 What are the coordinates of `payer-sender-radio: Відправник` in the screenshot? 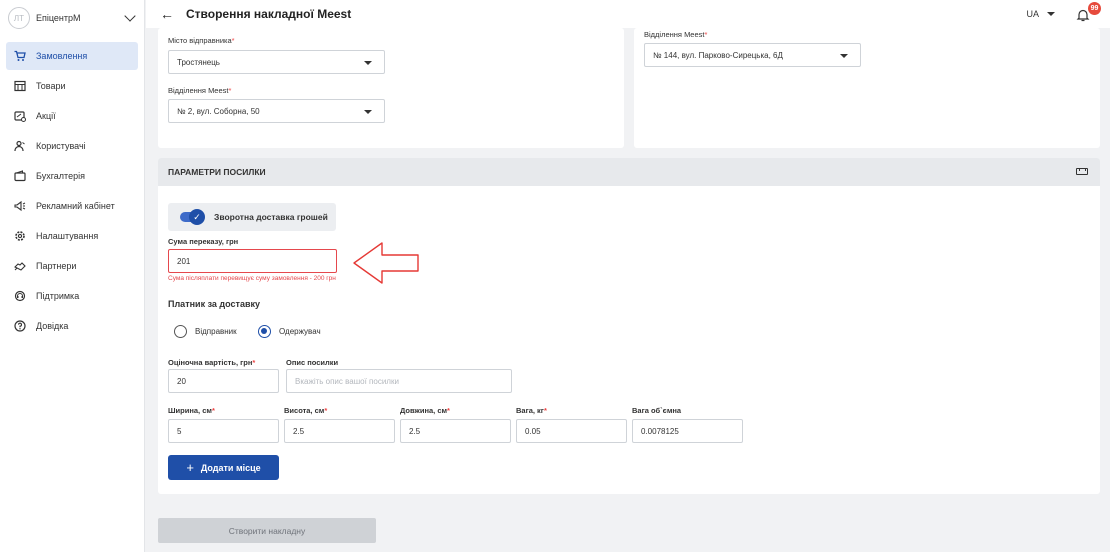 It's located at (205, 331).